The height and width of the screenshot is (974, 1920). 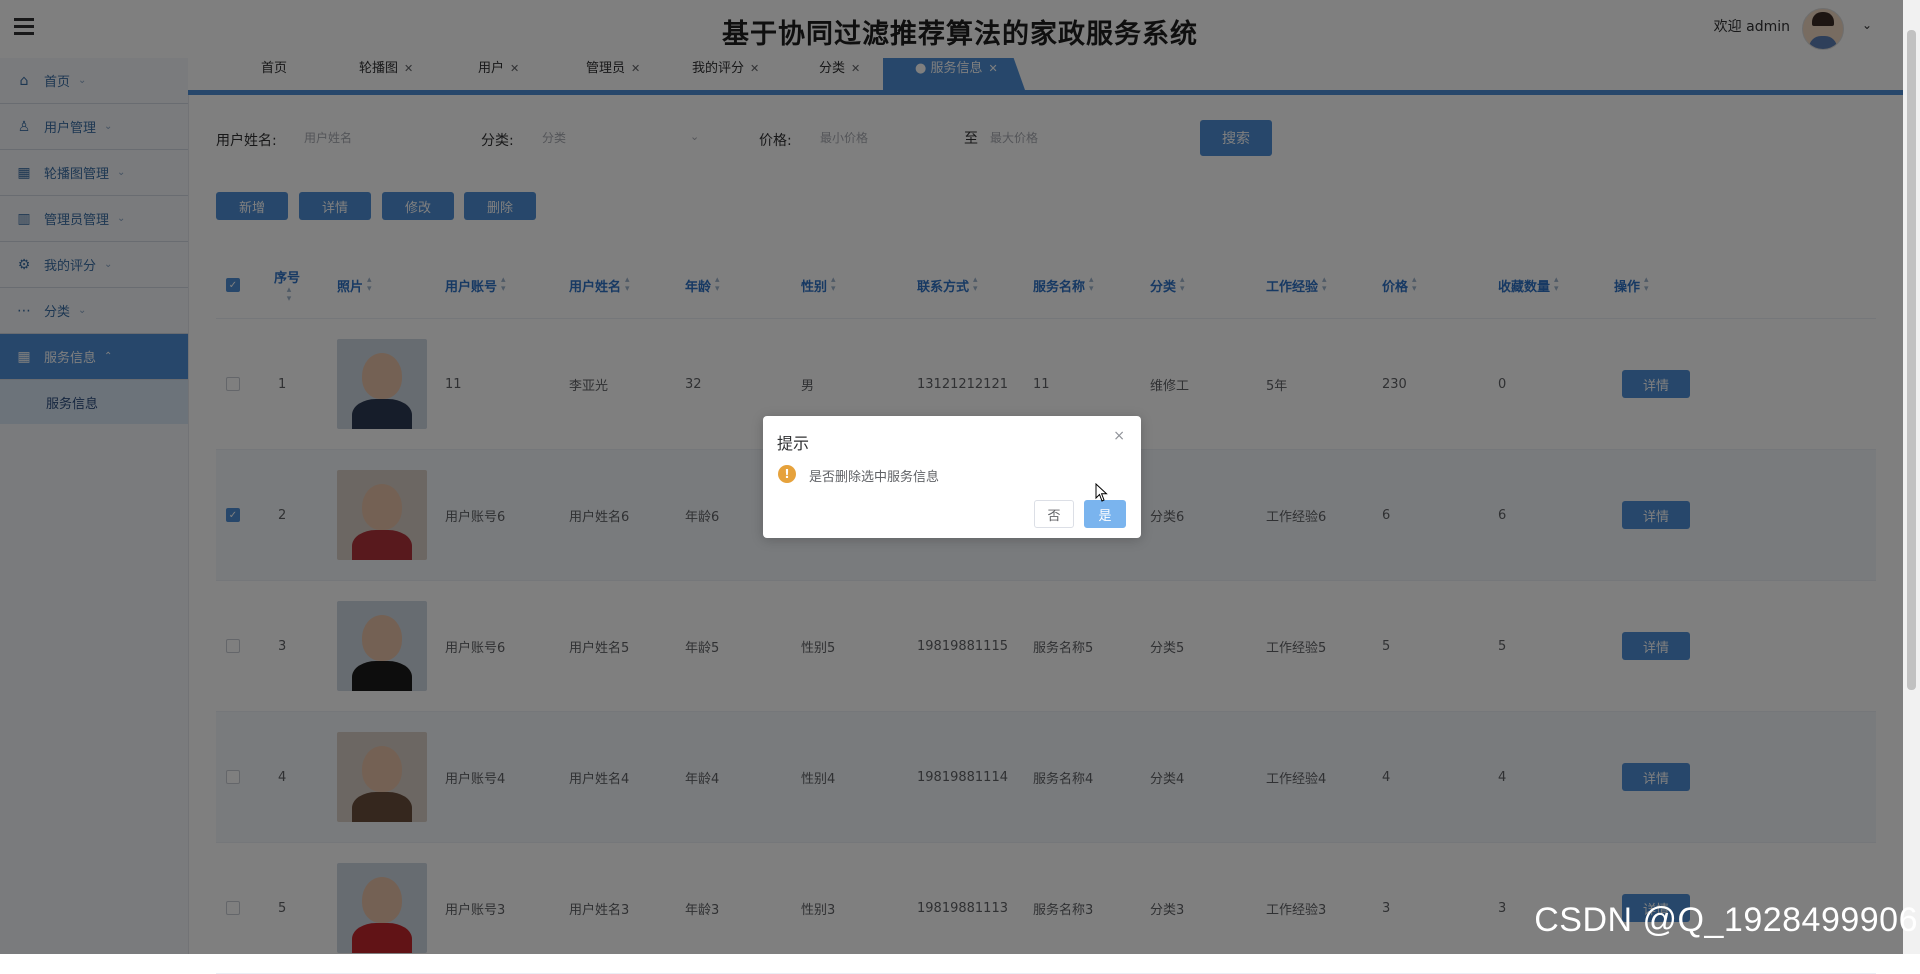 What do you see at coordinates (1105, 514) in the screenshot?
I see `confirm-button: 是` at bounding box center [1105, 514].